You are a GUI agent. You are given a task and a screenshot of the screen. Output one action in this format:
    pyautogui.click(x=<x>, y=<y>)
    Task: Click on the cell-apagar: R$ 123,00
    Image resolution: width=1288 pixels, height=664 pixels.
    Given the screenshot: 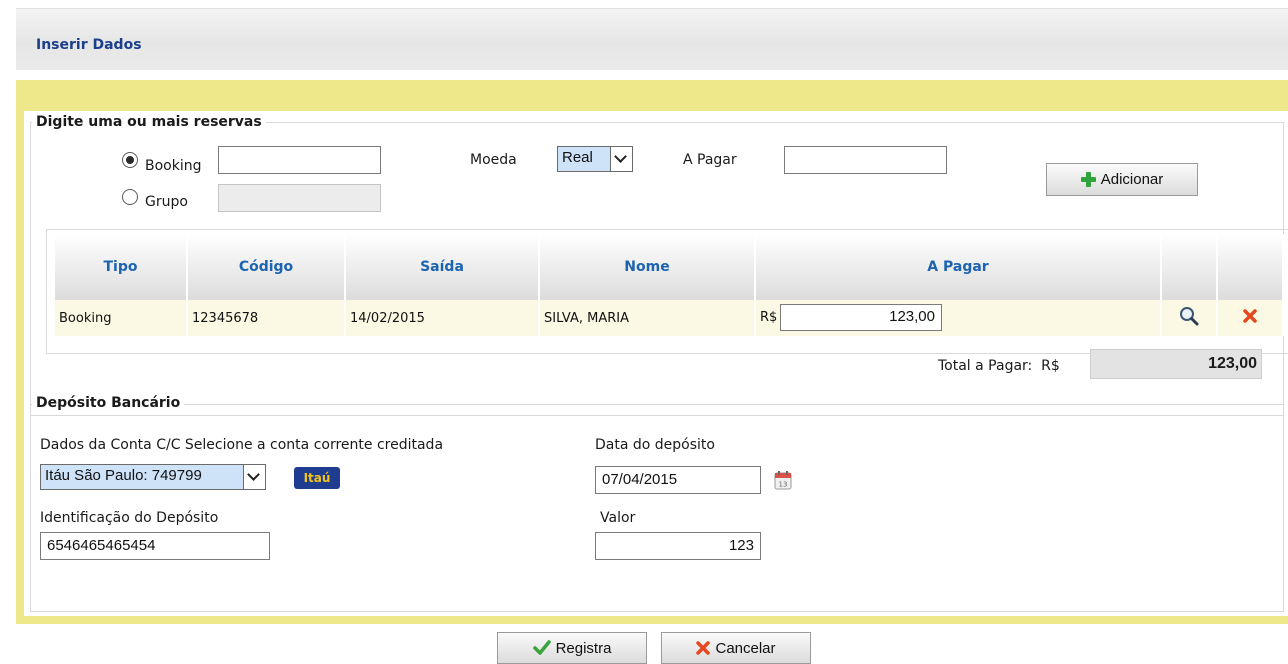 What is the action you would take?
    pyautogui.click(x=958, y=318)
    